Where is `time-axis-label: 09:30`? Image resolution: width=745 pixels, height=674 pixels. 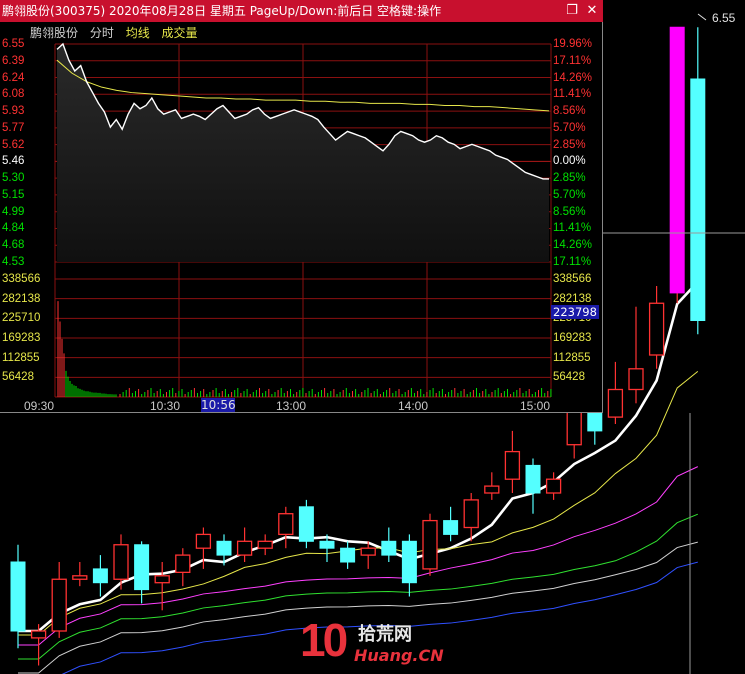 time-axis-label: 09:30 is located at coordinates (39, 406).